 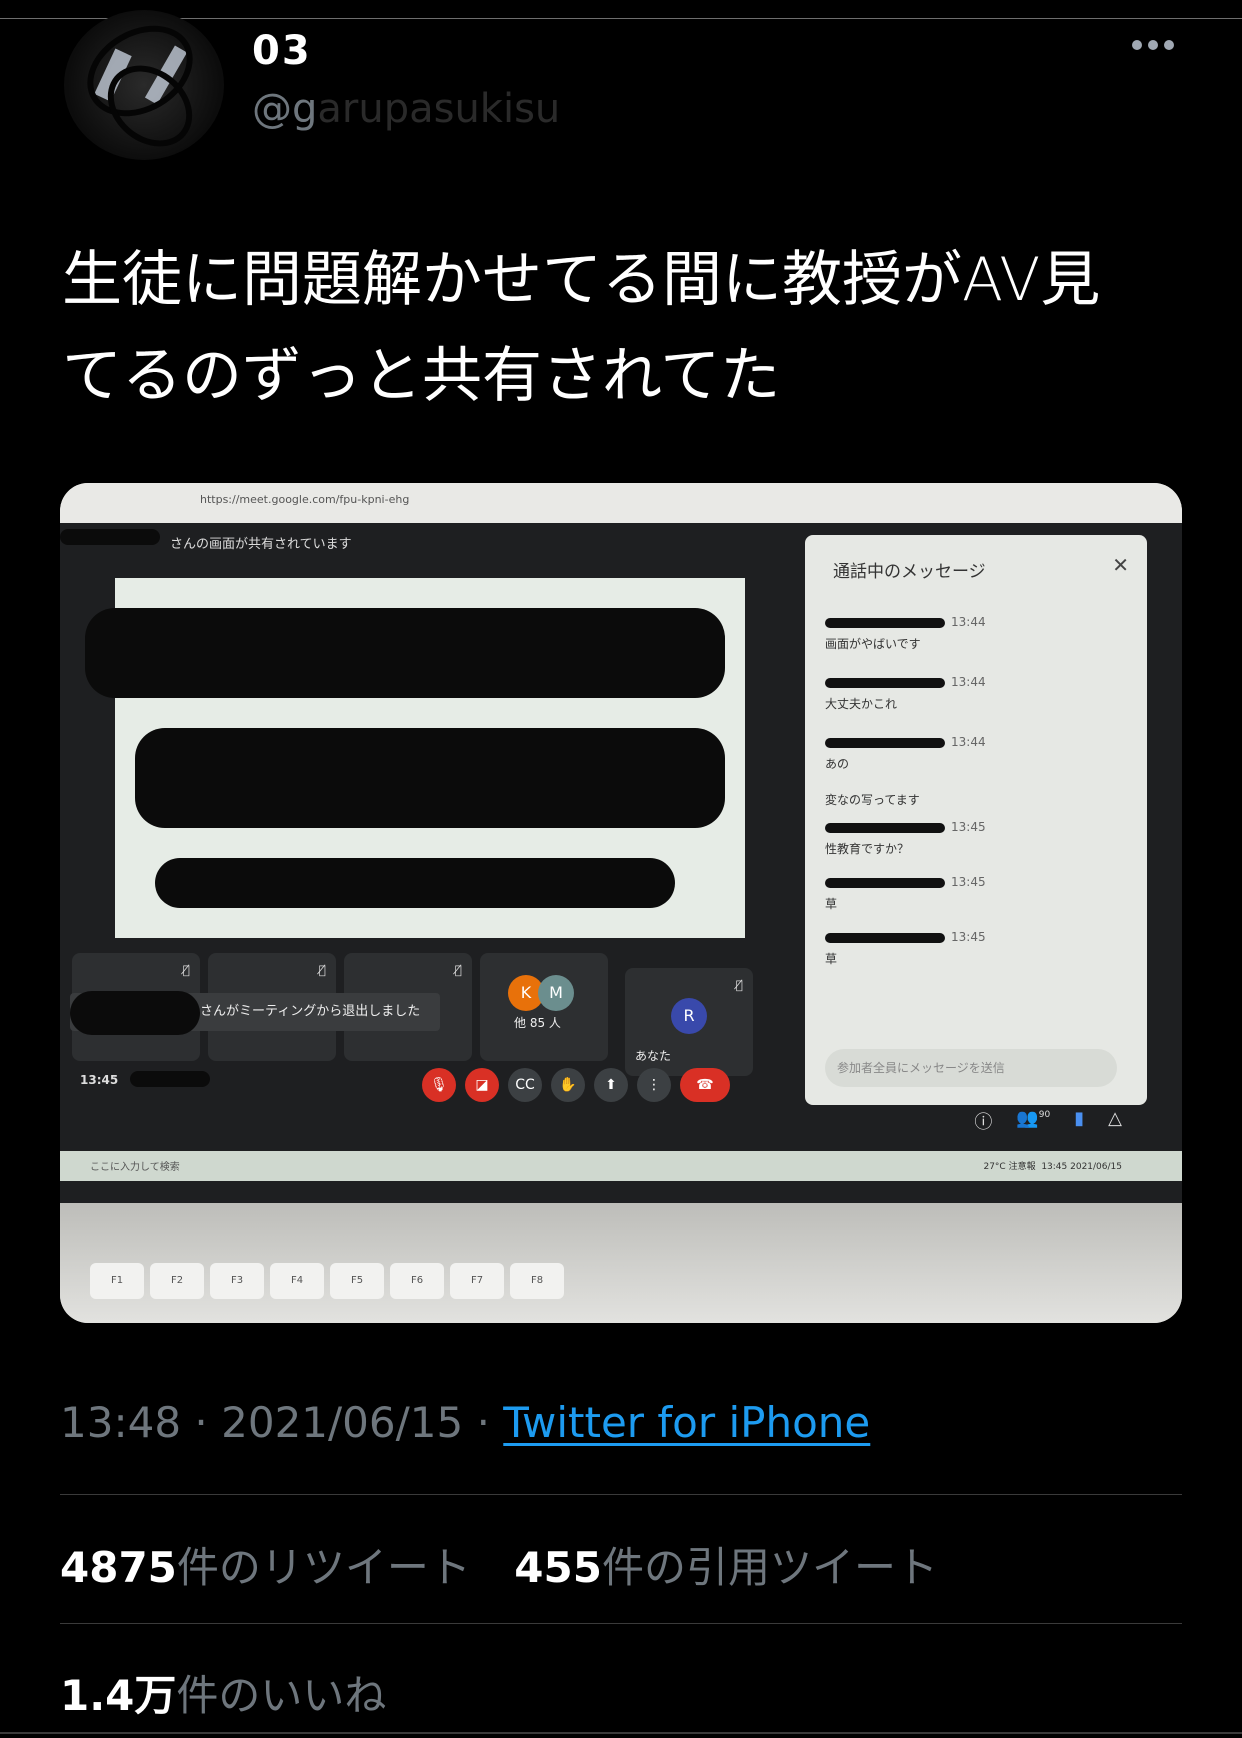 What do you see at coordinates (769, 1567) in the screenshot?
I see `quotes-label: 件の引用ツイート` at bounding box center [769, 1567].